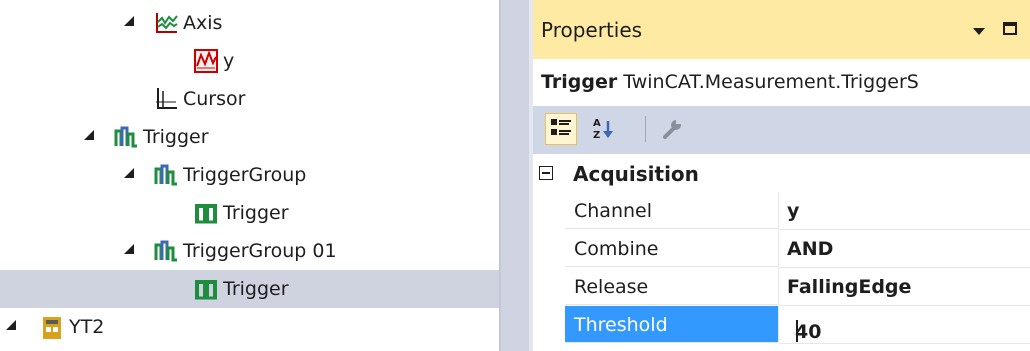  I want to click on tree-node-label: Axis, so click(203, 23).